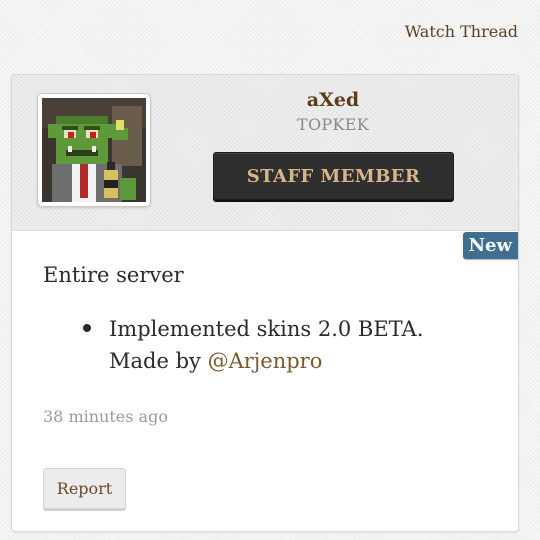 Image resolution: width=540 pixels, height=540 pixels. Describe the element at coordinates (105, 416) in the screenshot. I see `post-timestamp: 38 minutes ago` at that location.